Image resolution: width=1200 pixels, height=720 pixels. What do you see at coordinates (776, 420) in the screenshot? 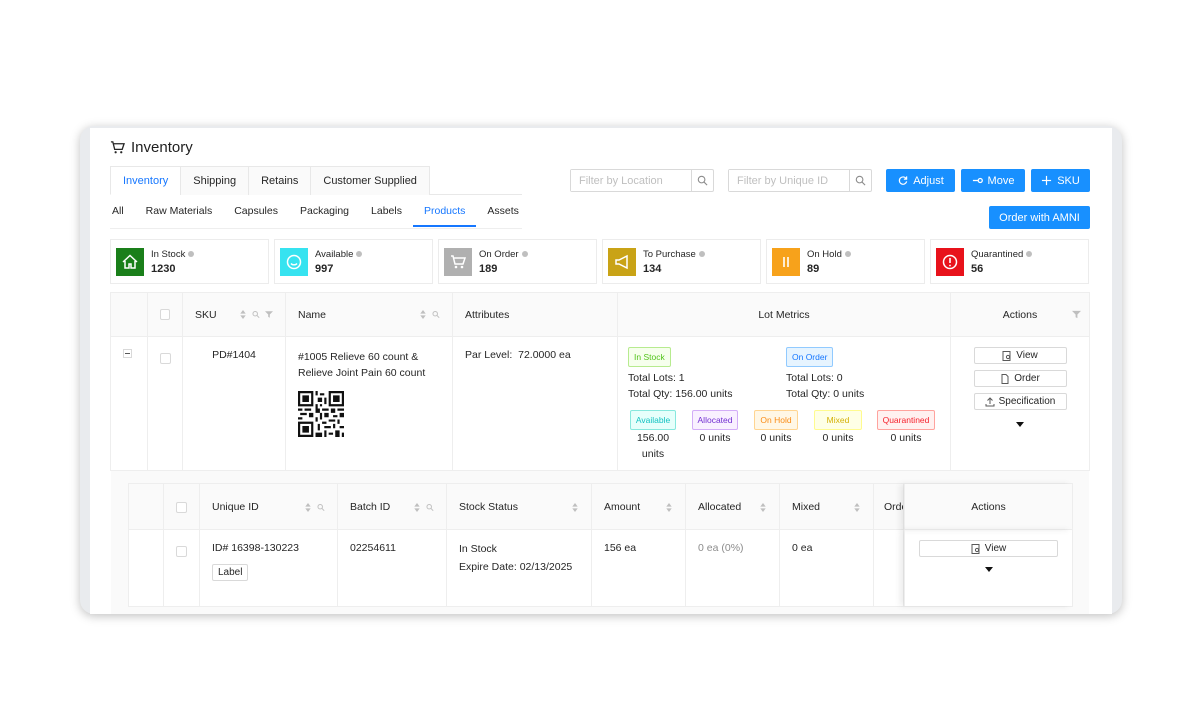
I see `on-hold-tag: On Hold` at bounding box center [776, 420].